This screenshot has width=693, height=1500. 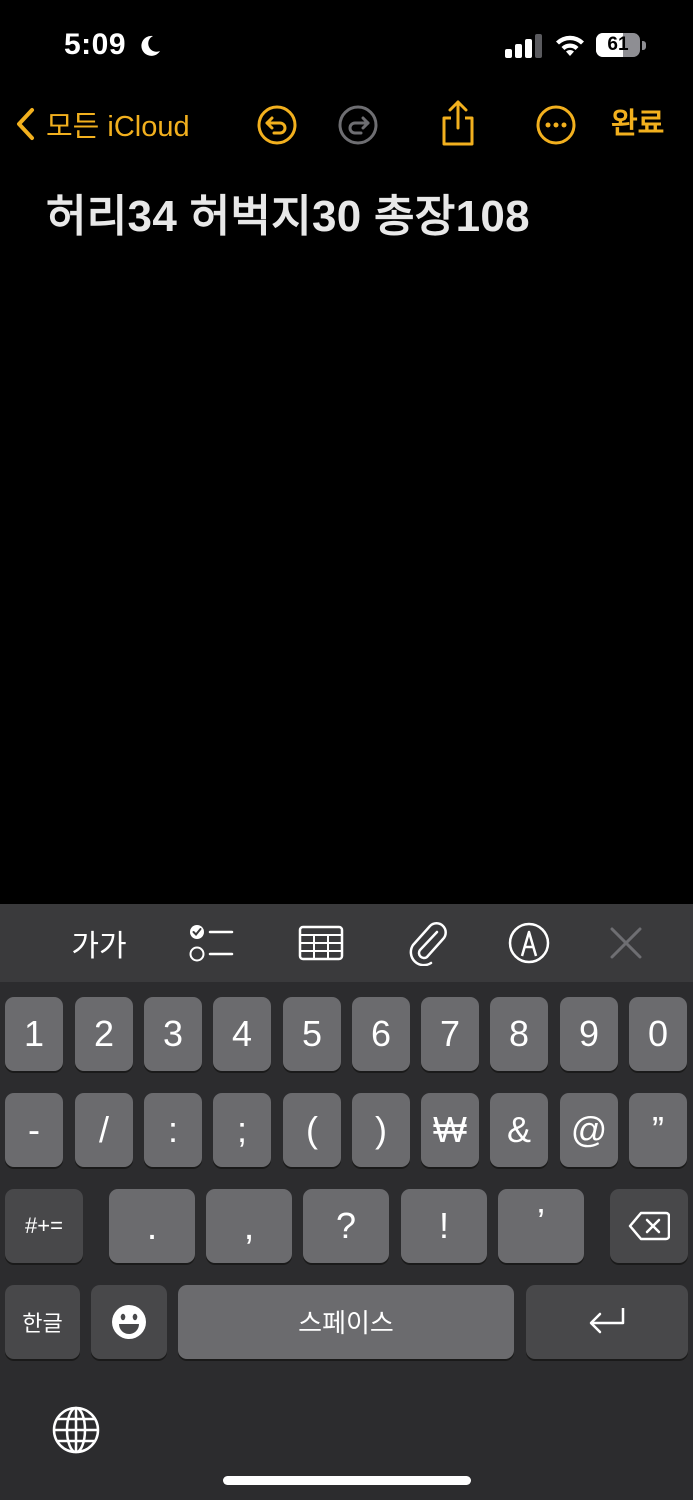 I want to click on key-won: ₩, so click(x=450, y=1130).